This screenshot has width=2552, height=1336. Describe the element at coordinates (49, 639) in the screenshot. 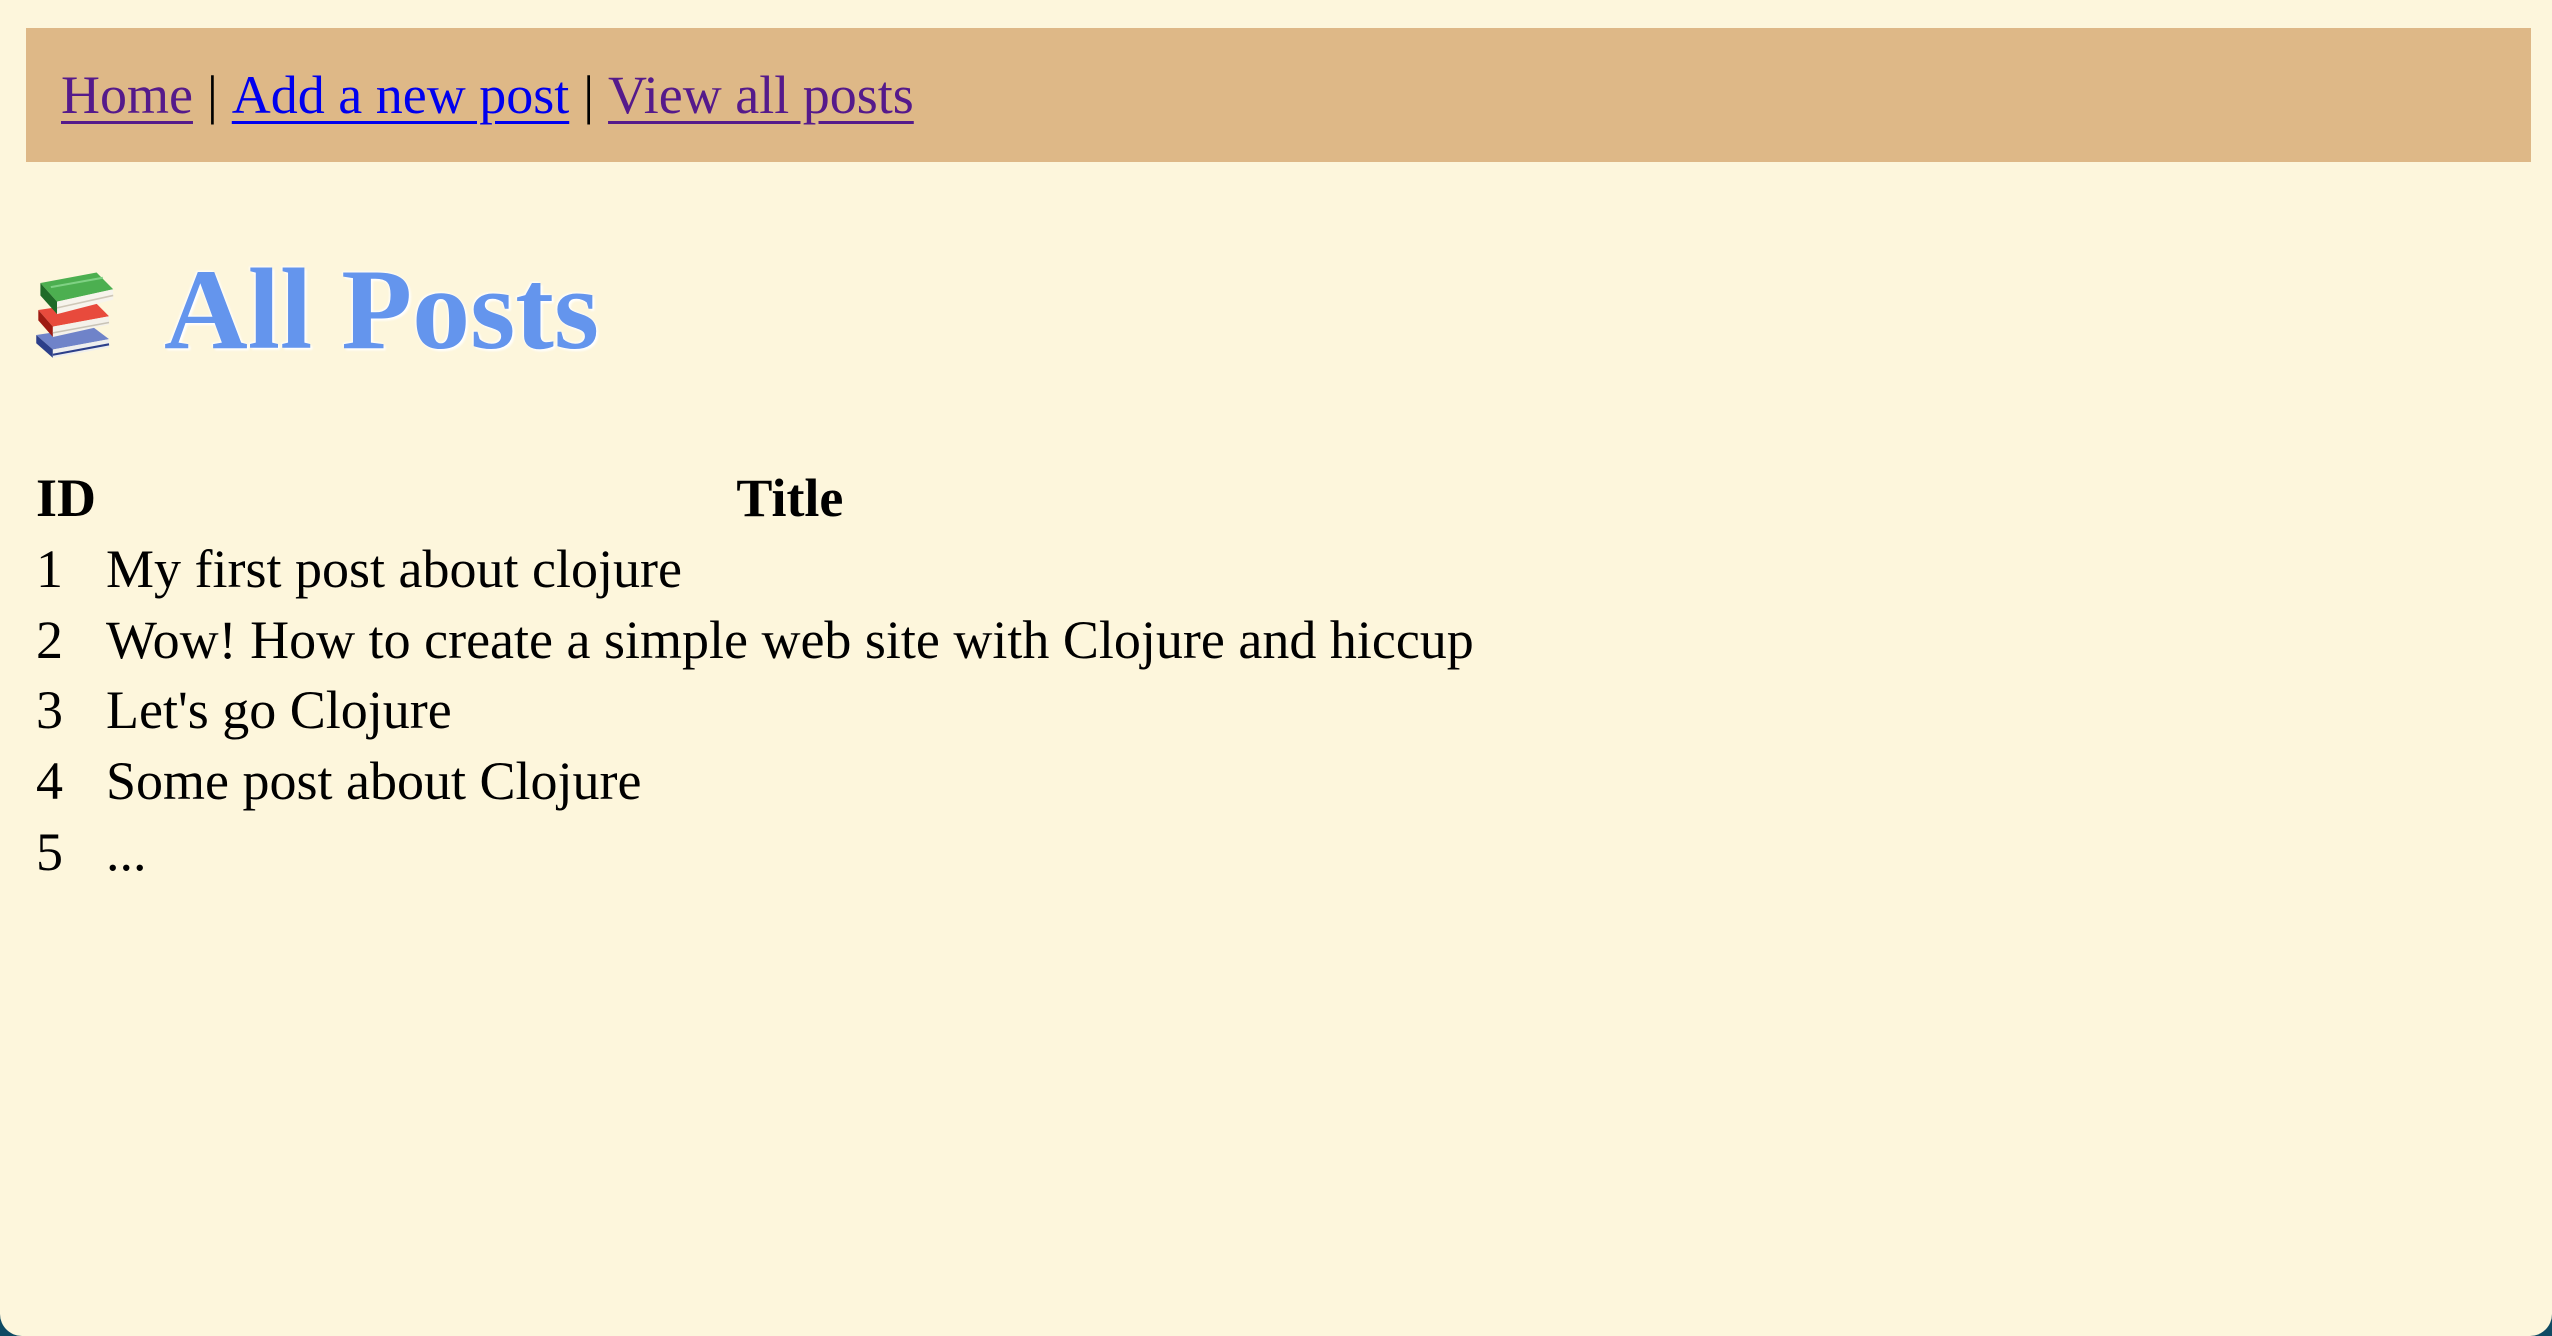

I see `post-id: 2` at that location.